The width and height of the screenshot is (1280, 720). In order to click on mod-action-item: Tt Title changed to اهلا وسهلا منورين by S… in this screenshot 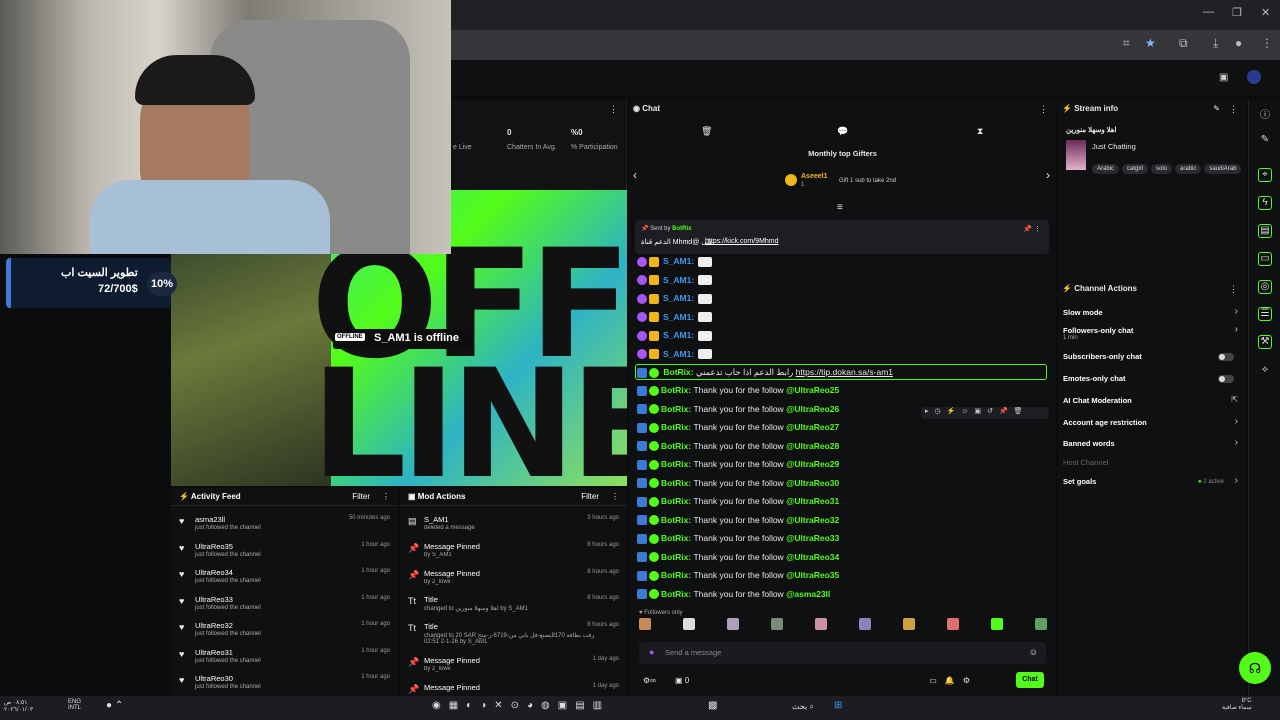, I will do `click(513, 608)`.